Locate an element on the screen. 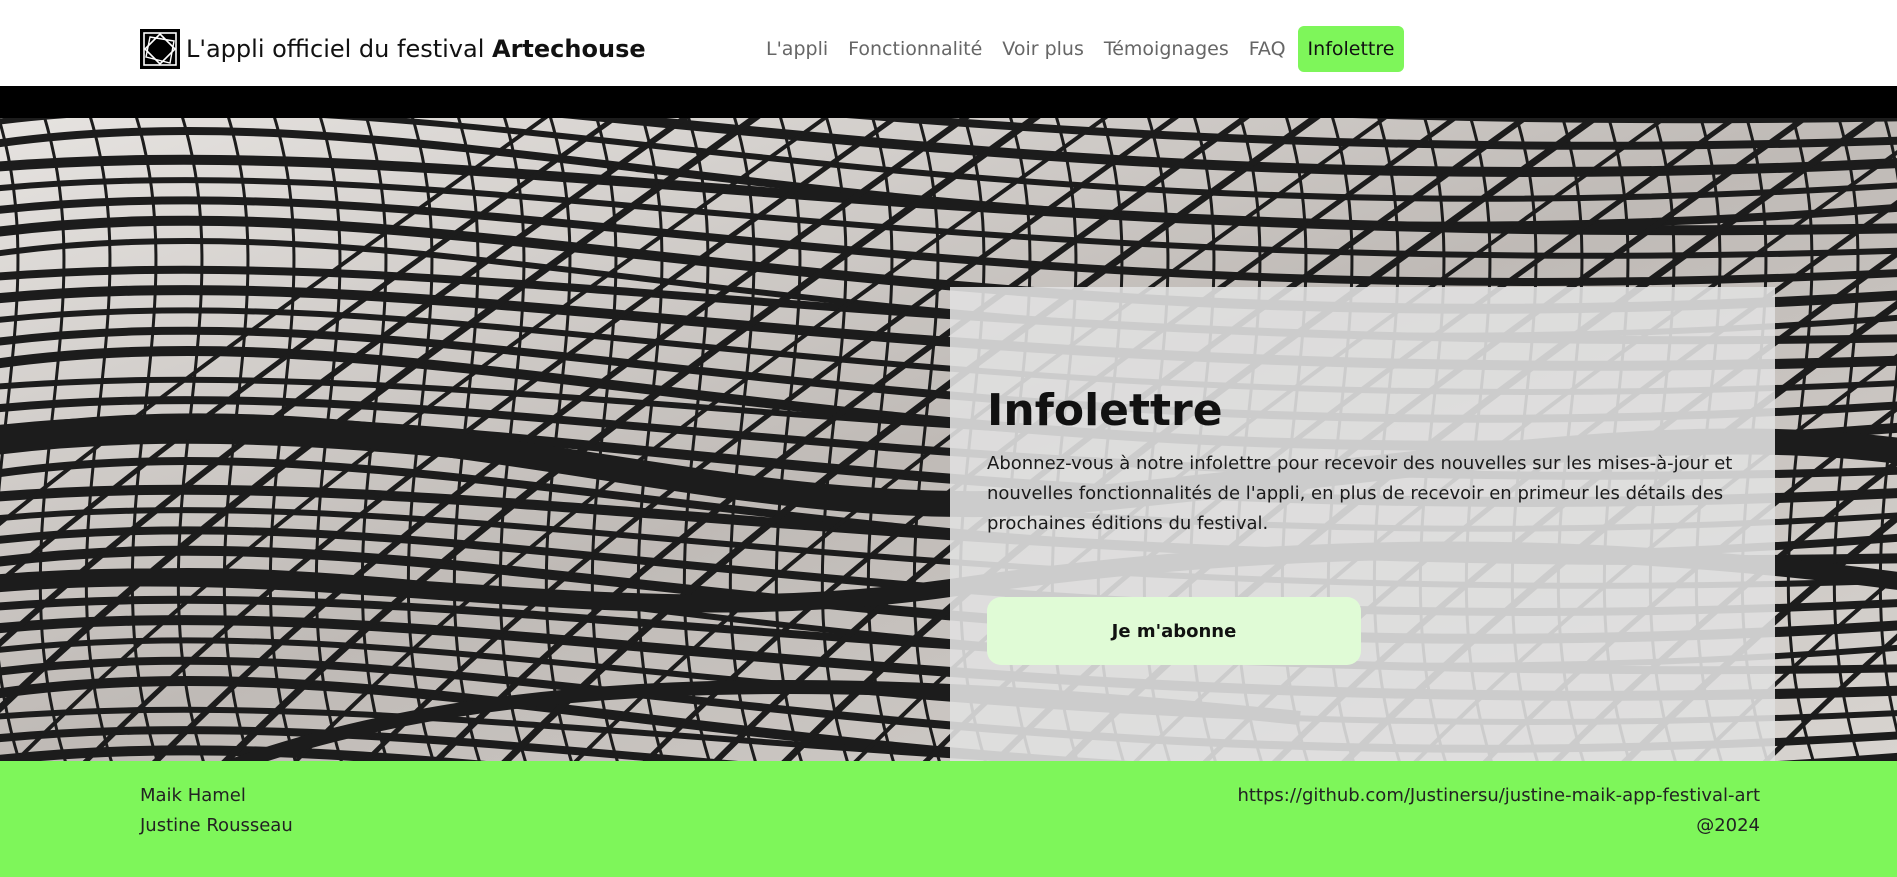  artechouse-logo-icon is located at coordinates (160, 49).